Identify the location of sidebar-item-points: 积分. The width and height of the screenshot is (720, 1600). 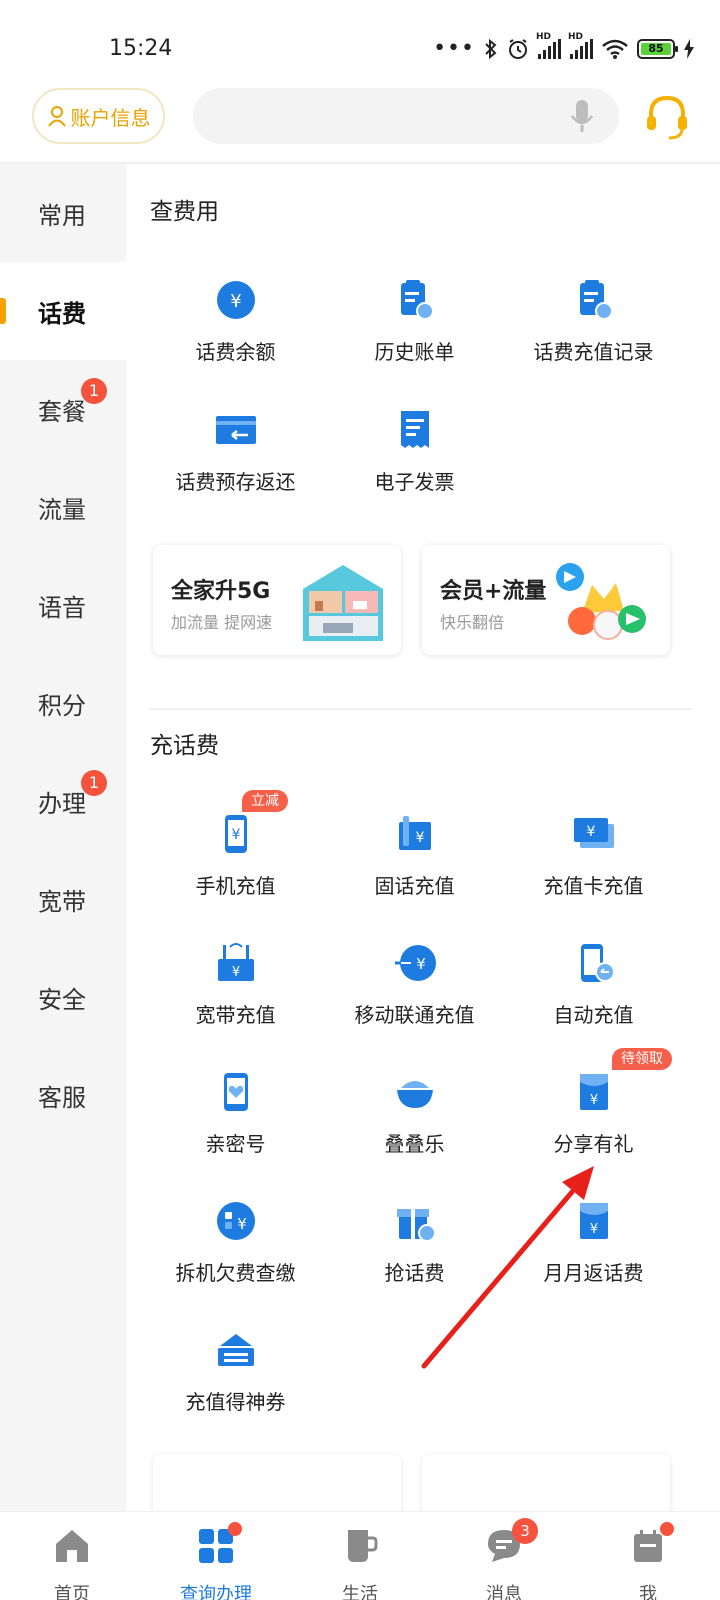
(63, 703).